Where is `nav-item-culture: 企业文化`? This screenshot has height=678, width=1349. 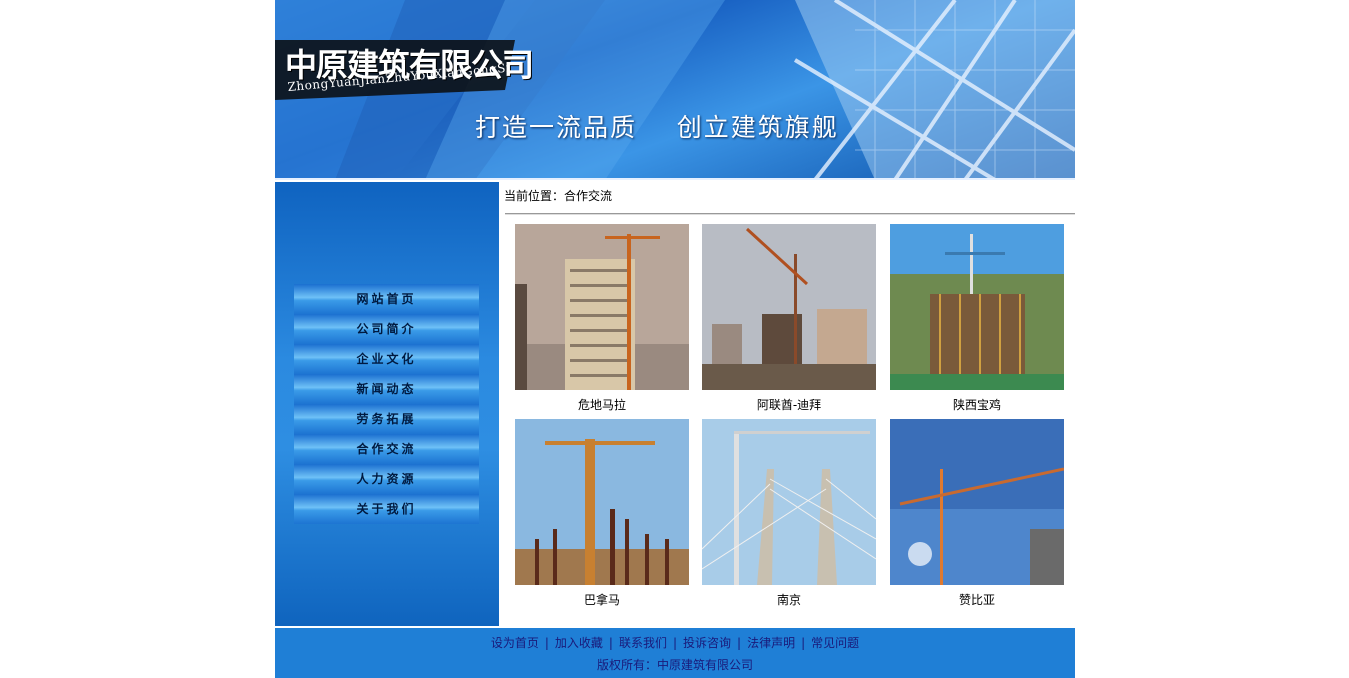
nav-item-culture: 企业文化 is located at coordinates (386, 359).